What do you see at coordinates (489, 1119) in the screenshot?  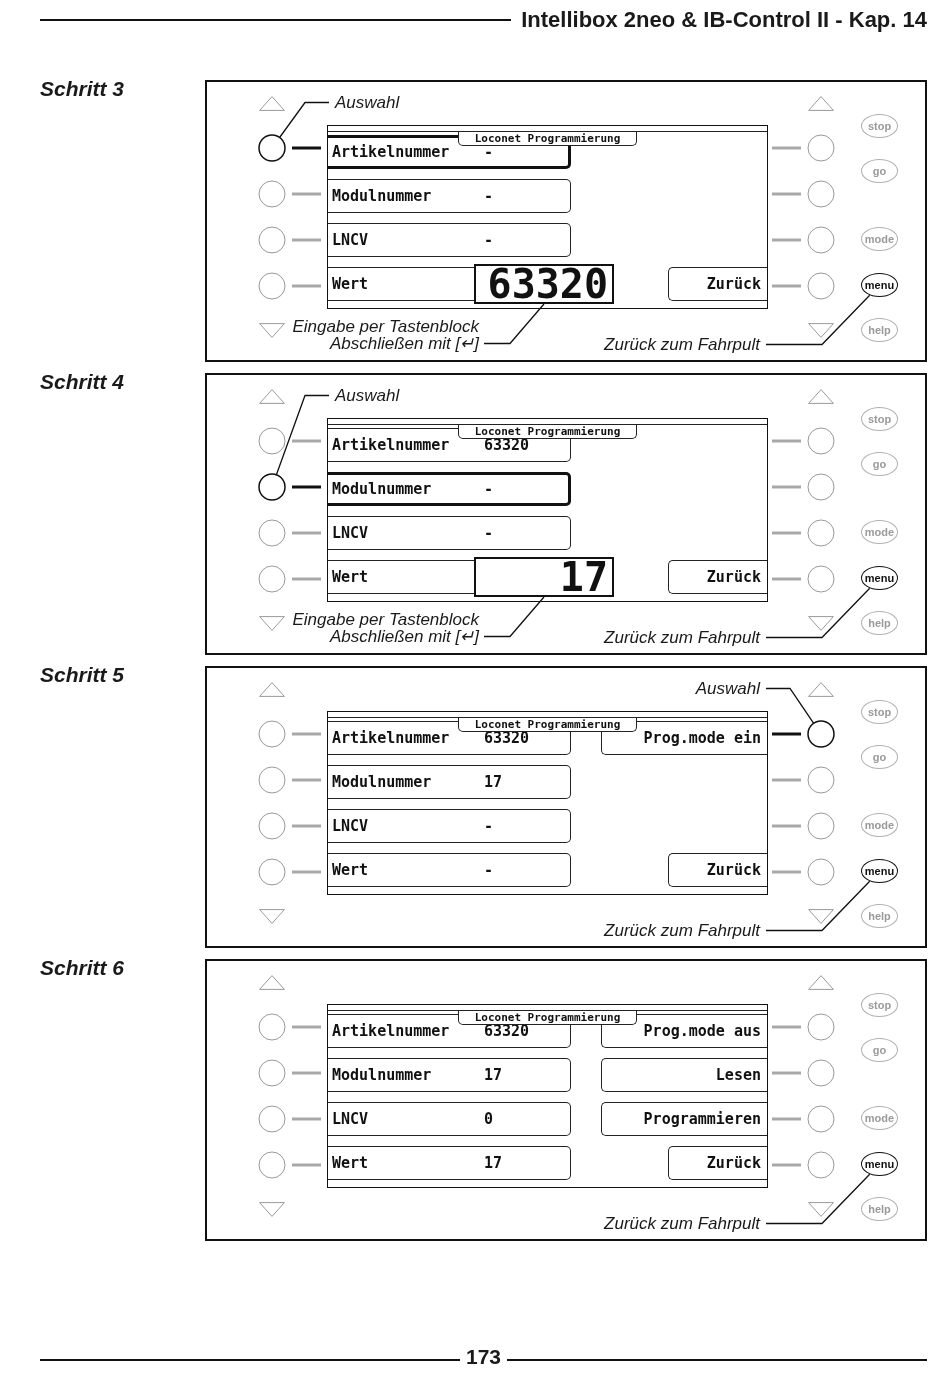 I see `row-value: 0` at bounding box center [489, 1119].